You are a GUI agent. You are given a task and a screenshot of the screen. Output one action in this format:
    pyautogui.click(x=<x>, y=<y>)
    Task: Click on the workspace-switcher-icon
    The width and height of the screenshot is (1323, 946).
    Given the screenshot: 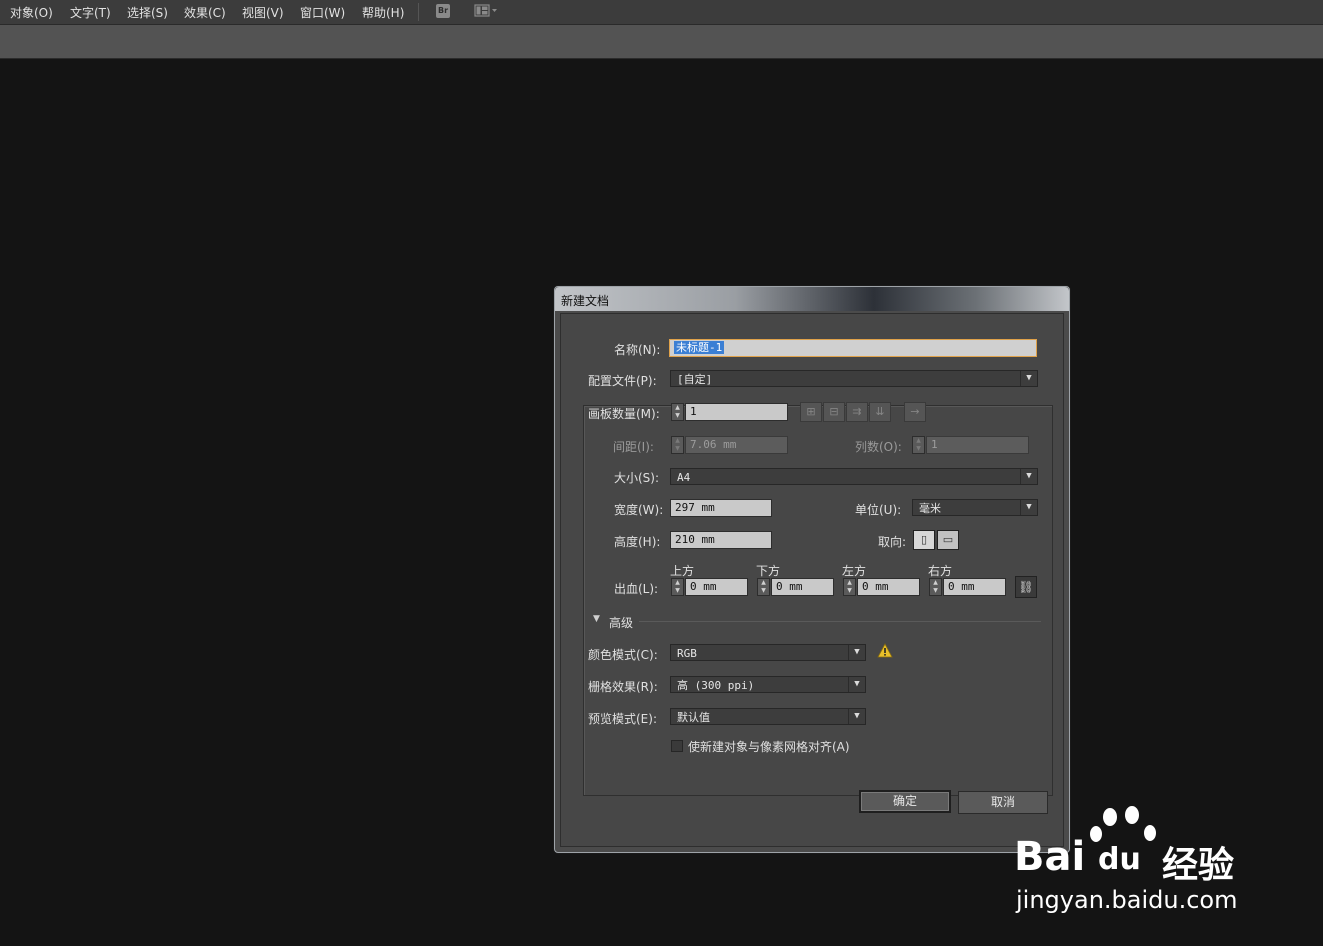 What is the action you would take?
    pyautogui.click(x=486, y=11)
    